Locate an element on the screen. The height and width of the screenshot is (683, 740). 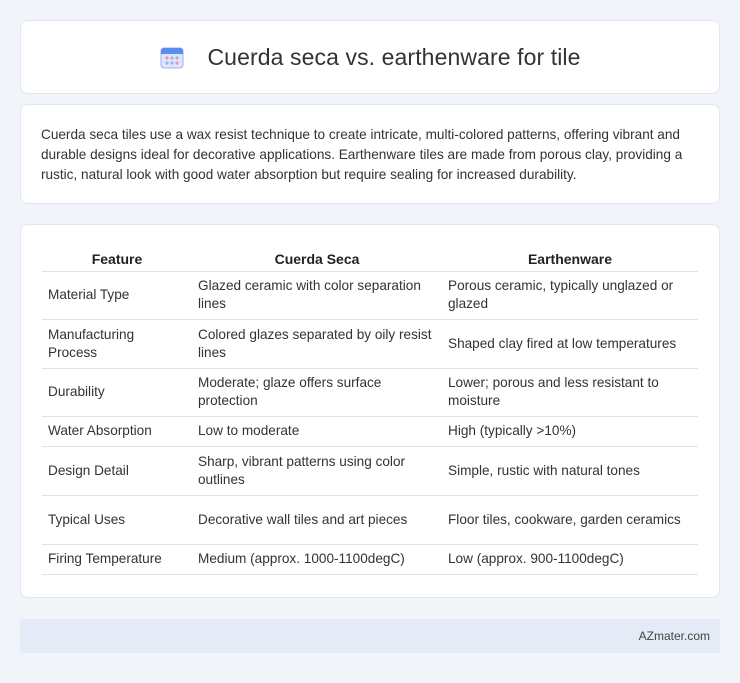
cuerda-seca-cell: Medium (approx. 1000-1100degC) is located at coordinates (317, 559).